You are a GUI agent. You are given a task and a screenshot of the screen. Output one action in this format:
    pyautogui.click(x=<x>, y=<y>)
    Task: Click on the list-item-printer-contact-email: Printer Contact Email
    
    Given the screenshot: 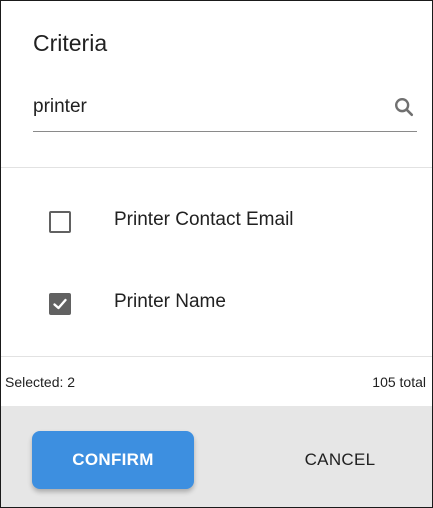 What is the action you would take?
    pyautogui.click(x=216, y=221)
    